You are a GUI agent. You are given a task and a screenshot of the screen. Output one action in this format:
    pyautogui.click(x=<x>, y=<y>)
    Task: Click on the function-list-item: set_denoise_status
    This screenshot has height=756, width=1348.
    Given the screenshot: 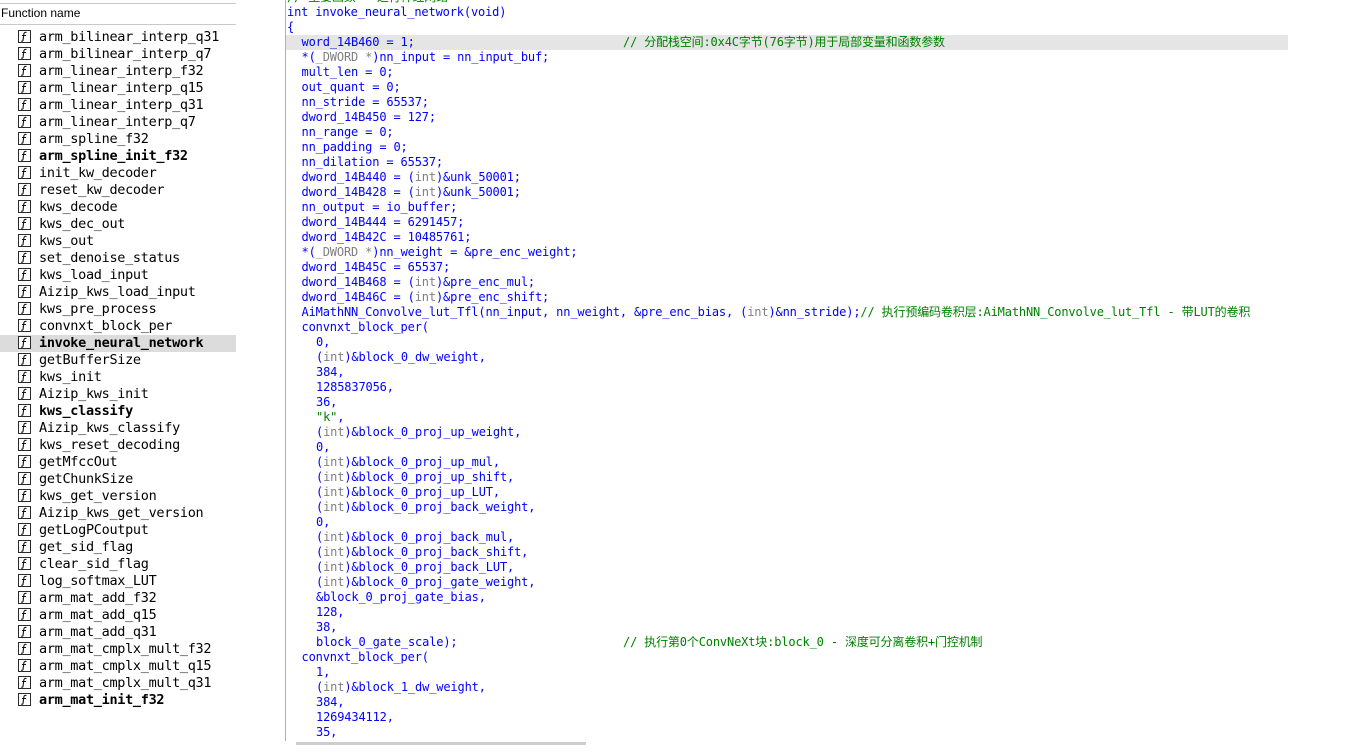 What is the action you would take?
    pyautogui.click(x=118, y=258)
    